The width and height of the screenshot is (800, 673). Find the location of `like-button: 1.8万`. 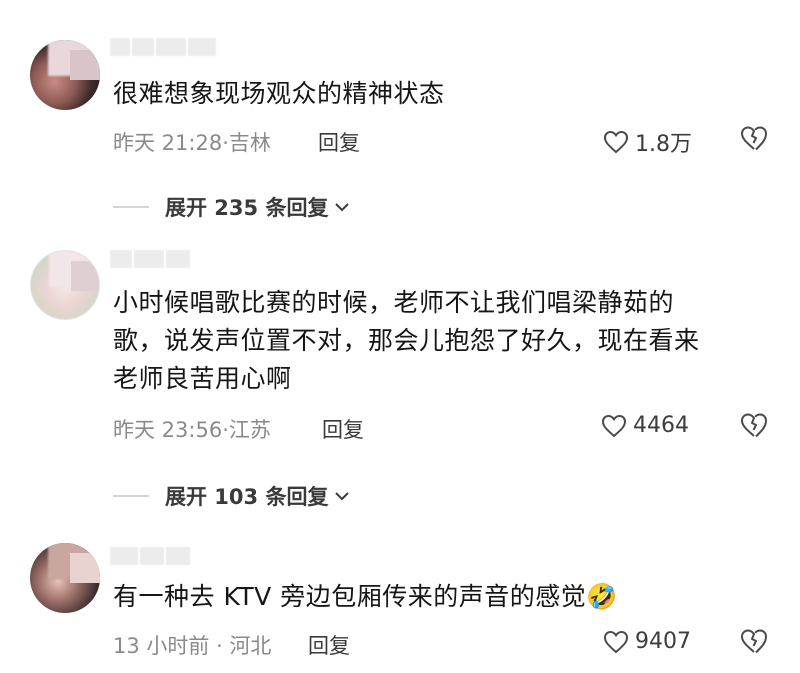

like-button: 1.8万 is located at coordinates (647, 142).